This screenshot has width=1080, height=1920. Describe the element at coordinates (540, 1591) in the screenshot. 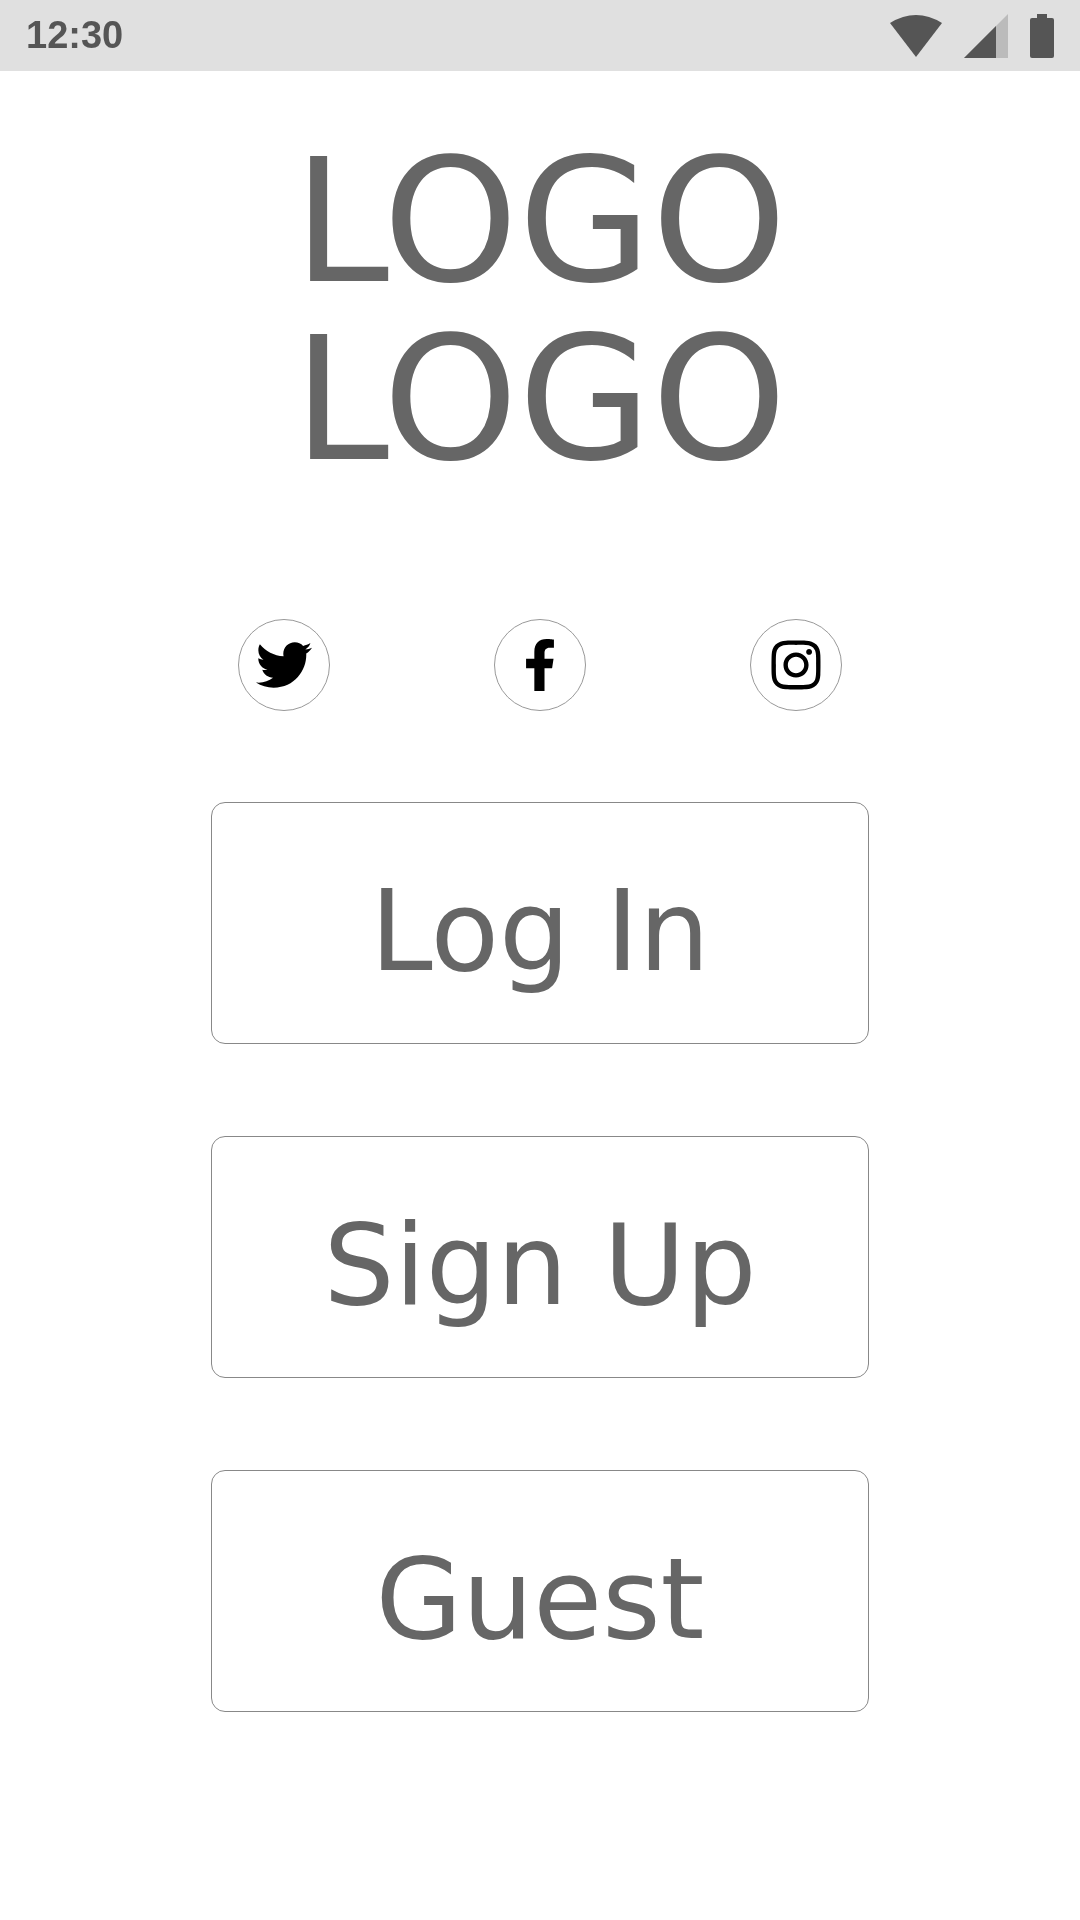

I see `action-button: Guest` at that location.